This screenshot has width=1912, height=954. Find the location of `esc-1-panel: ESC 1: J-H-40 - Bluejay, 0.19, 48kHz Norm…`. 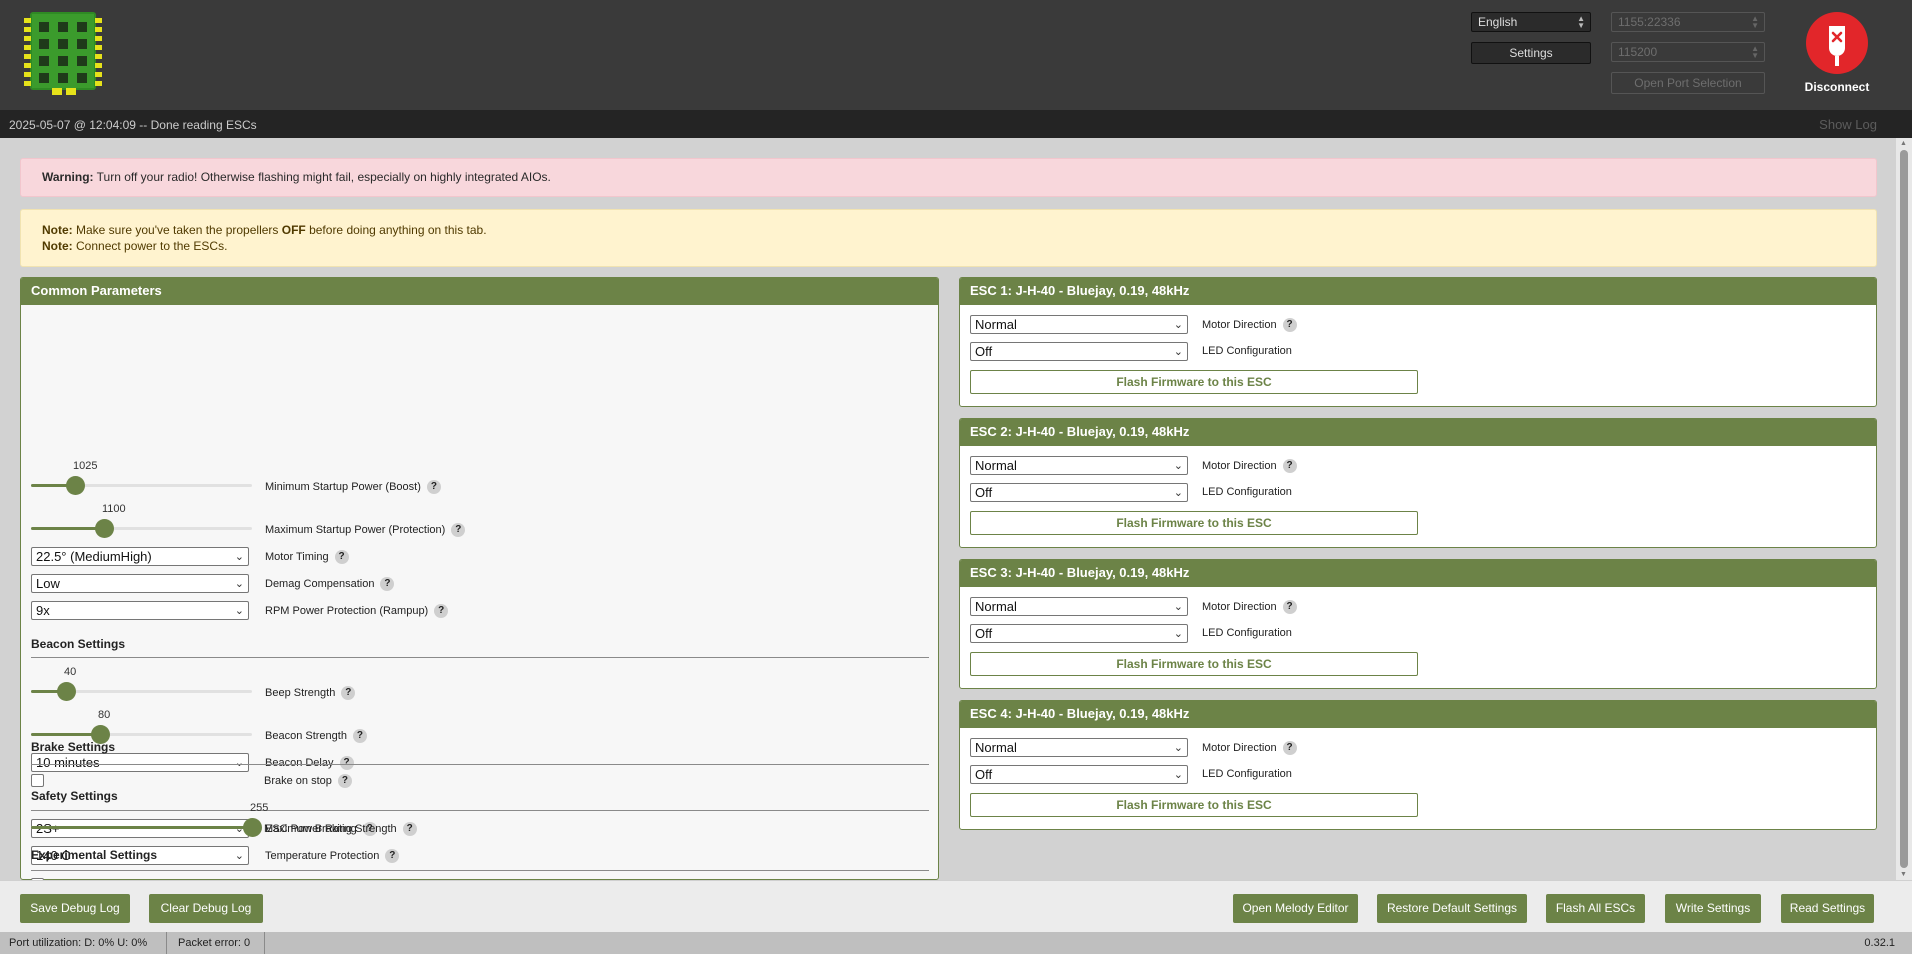

esc-1-panel: ESC 1: J-H-40 - Bluejay, 0.19, 48kHz Norm… is located at coordinates (1418, 342).